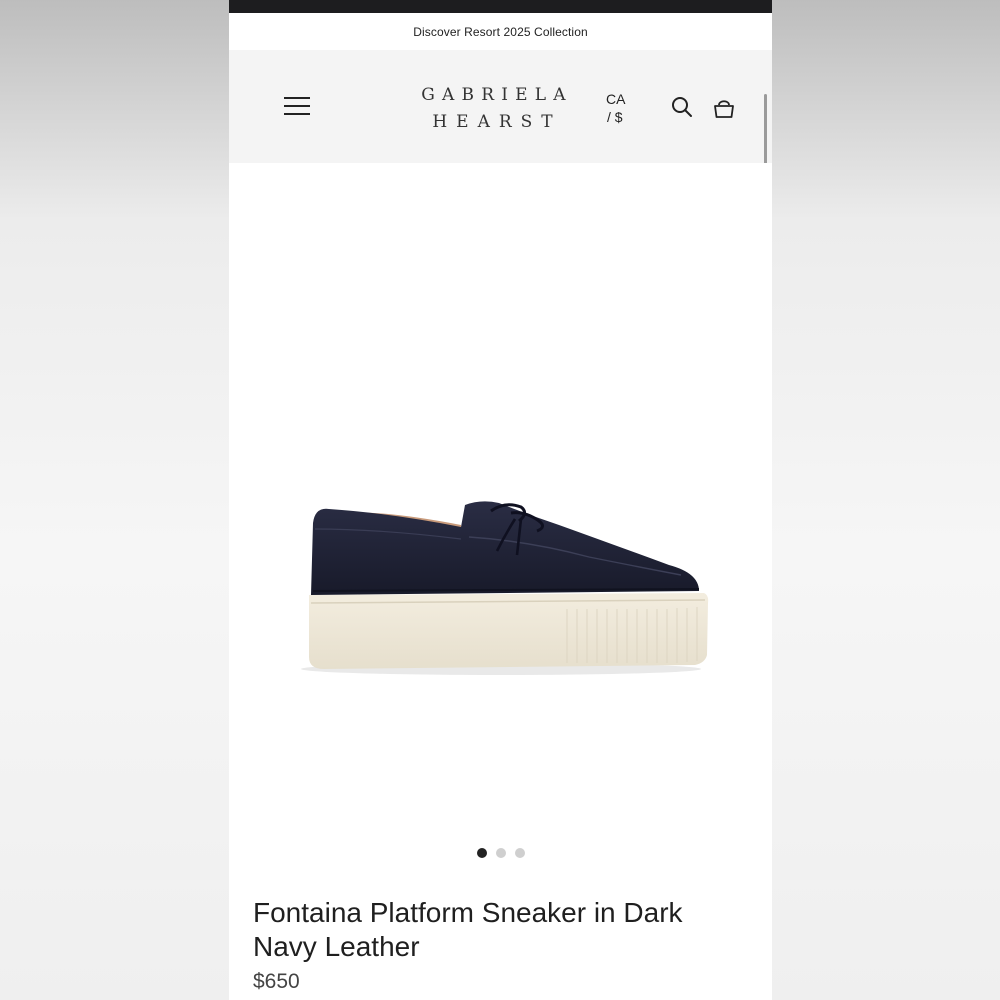 The width and height of the screenshot is (1000, 1000). What do you see at coordinates (497, 95) in the screenshot?
I see `logo-line1: GABRIELA` at bounding box center [497, 95].